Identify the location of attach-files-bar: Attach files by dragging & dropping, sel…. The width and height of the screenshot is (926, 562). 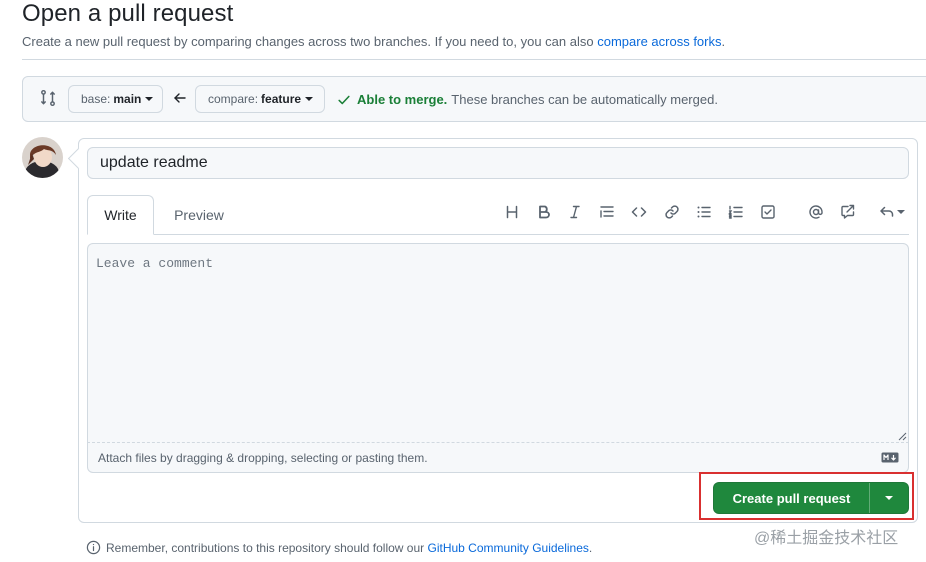
(498, 458).